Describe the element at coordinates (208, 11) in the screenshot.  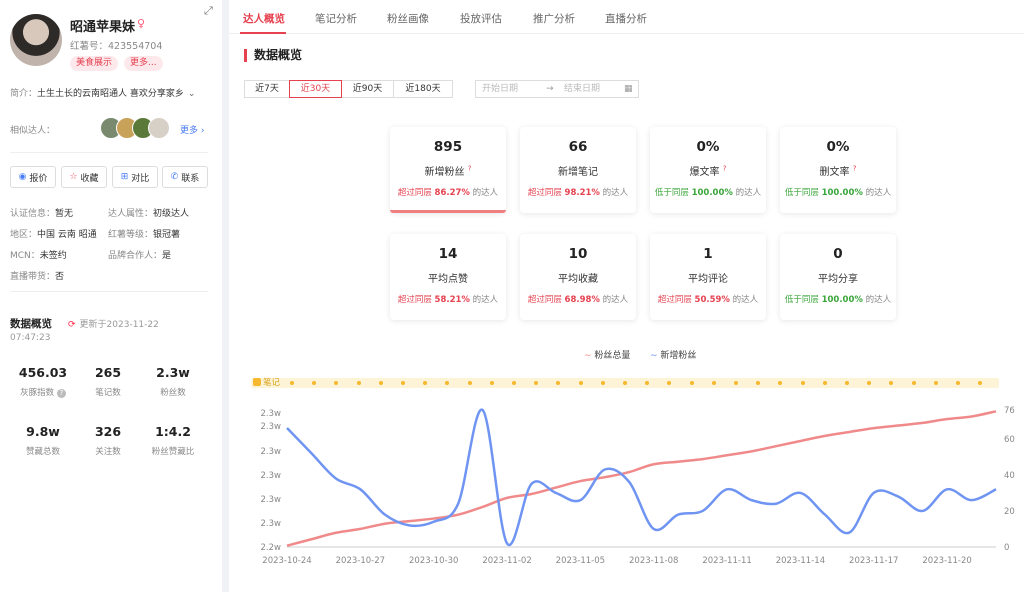
I see `expand-icon: ⤢` at that location.